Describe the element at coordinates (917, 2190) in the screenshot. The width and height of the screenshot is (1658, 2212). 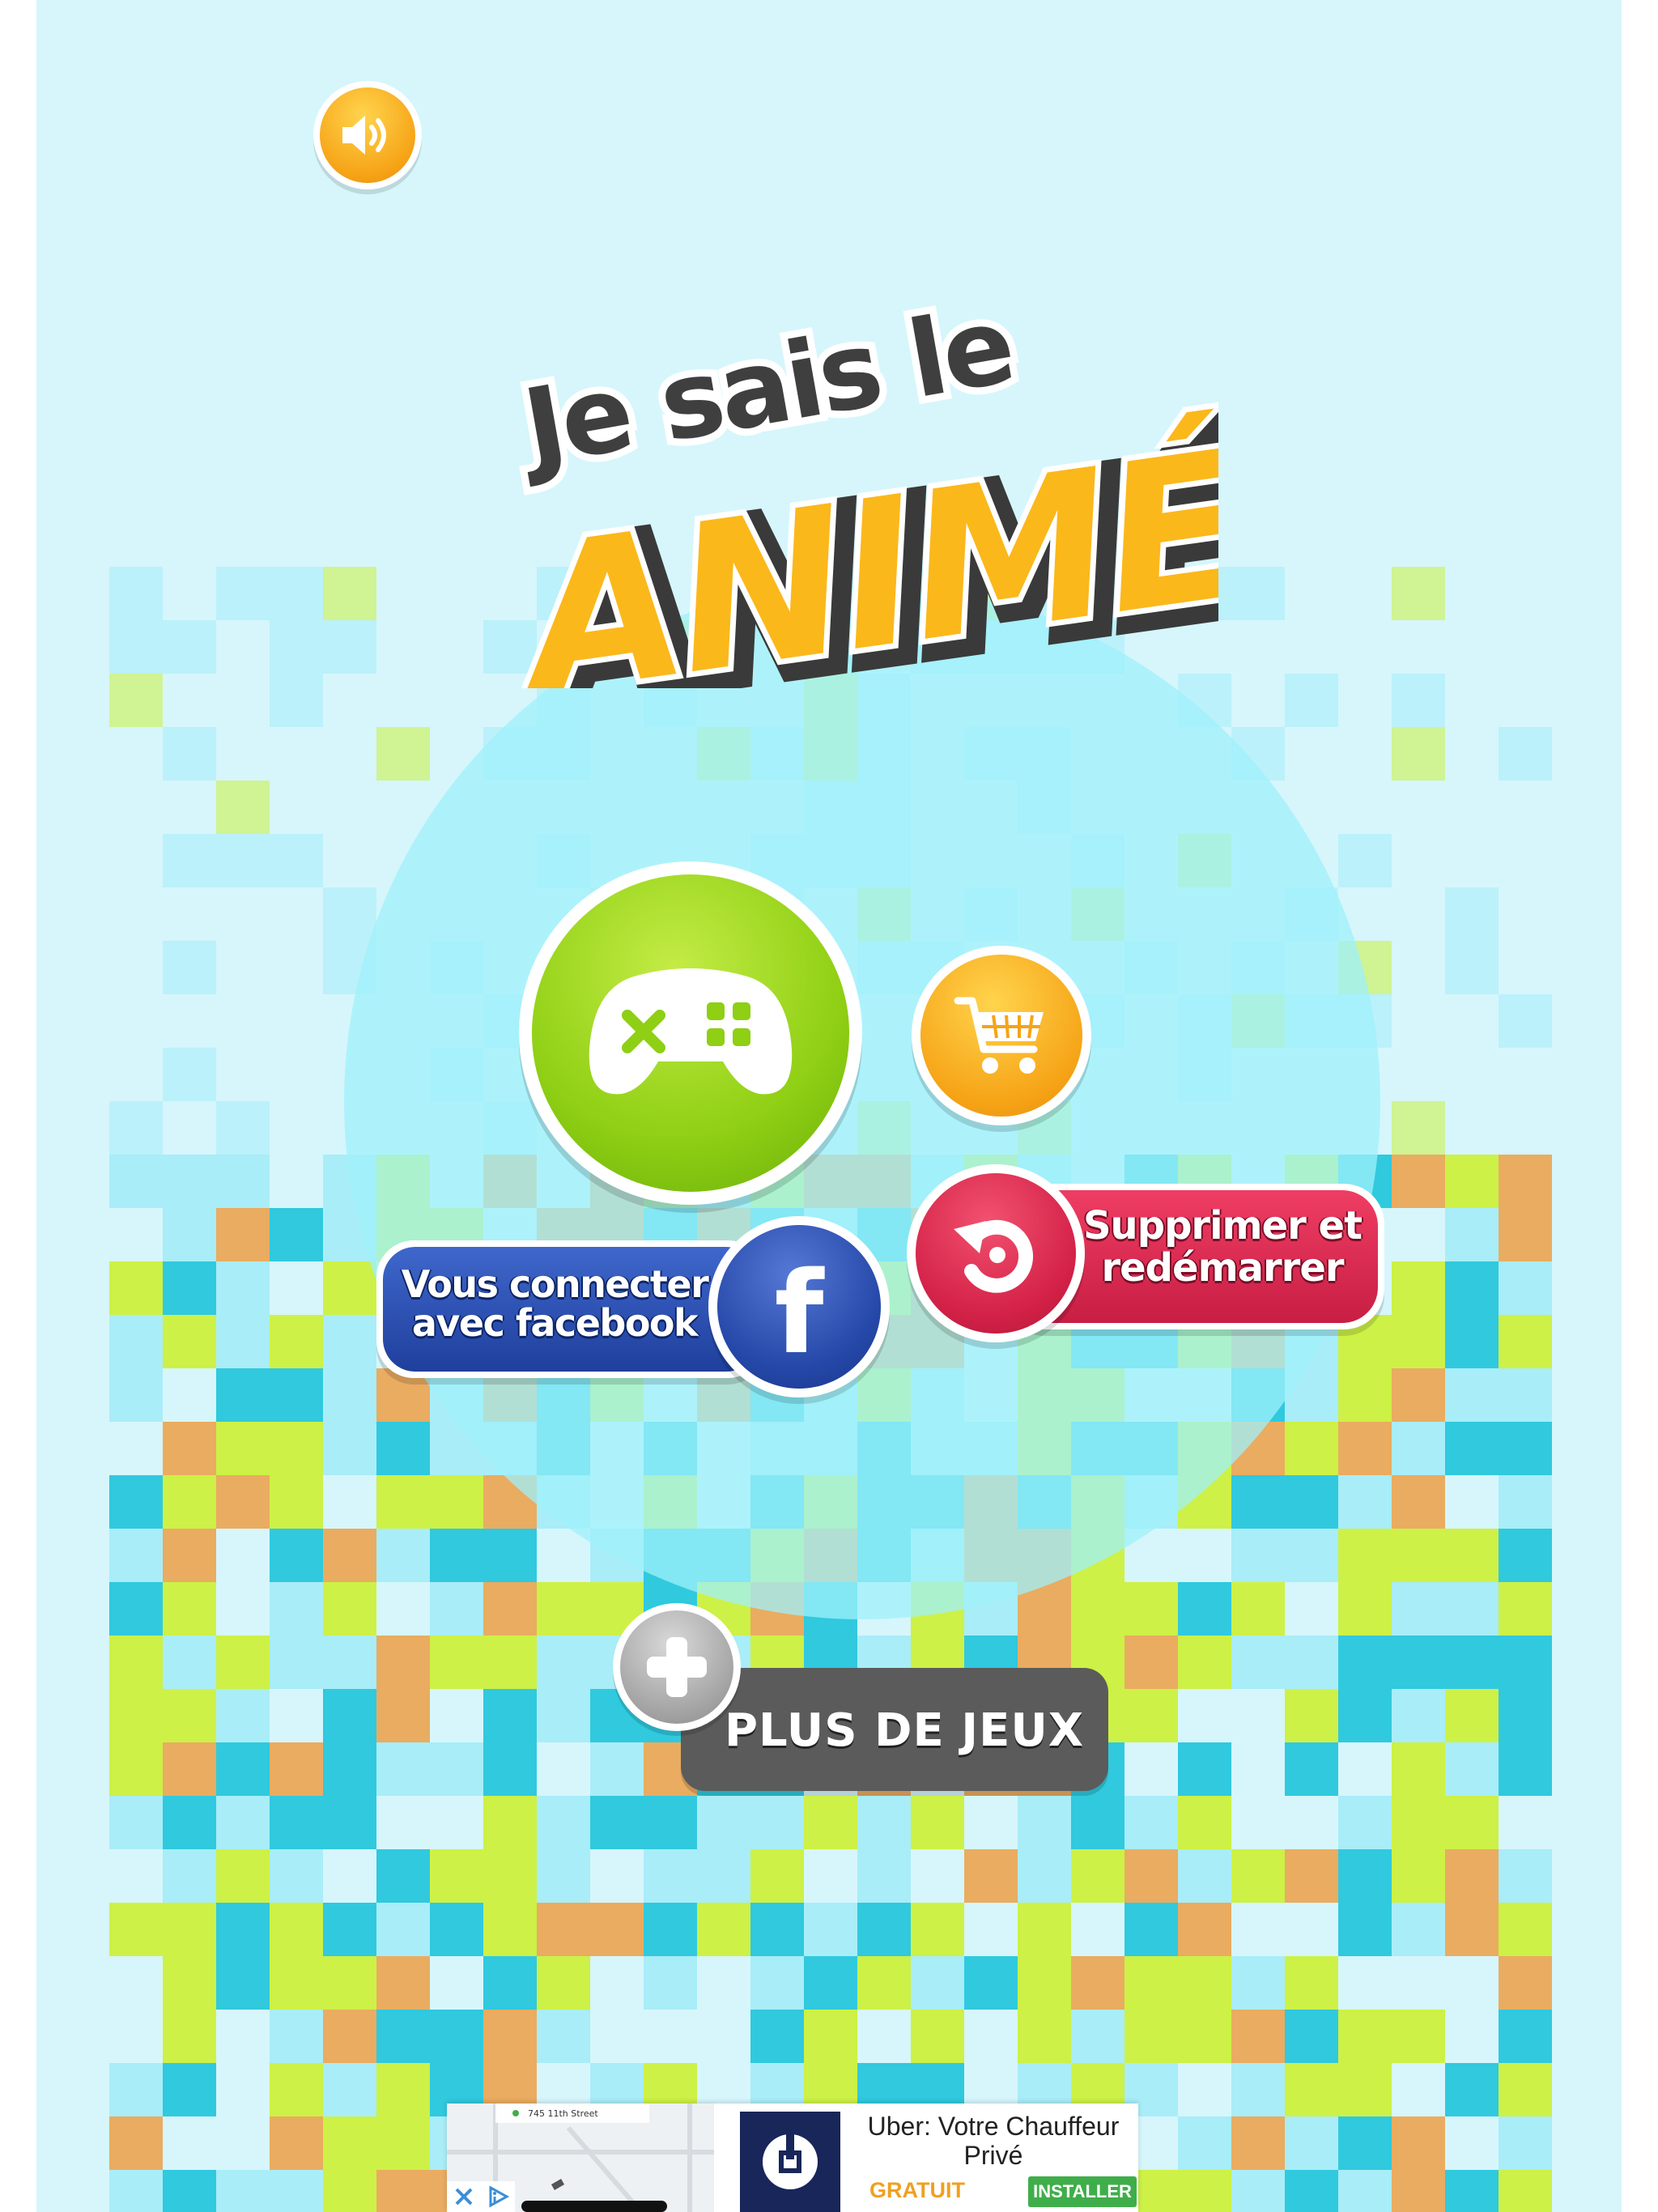
I see `ad-price: GRATUIT` at that location.